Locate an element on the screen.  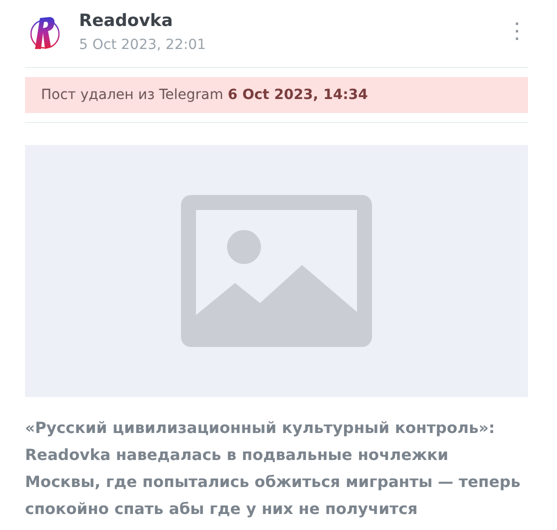
logo-icon is located at coordinates (45, 32).